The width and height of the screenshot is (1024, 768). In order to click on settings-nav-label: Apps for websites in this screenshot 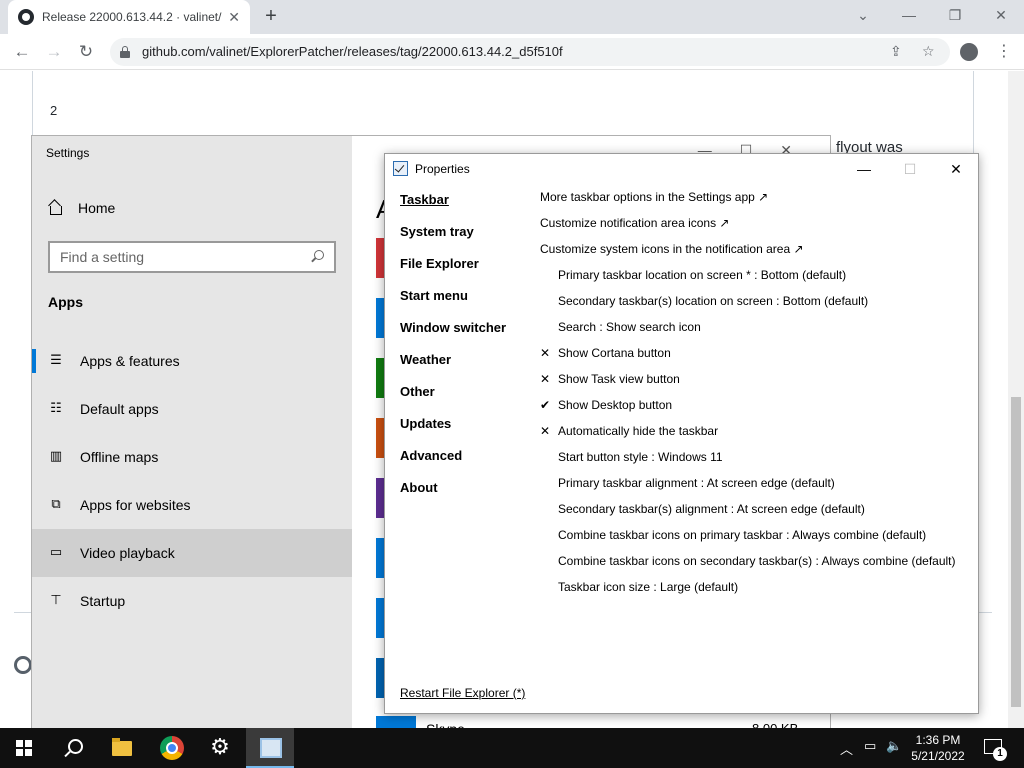, I will do `click(135, 505)`.